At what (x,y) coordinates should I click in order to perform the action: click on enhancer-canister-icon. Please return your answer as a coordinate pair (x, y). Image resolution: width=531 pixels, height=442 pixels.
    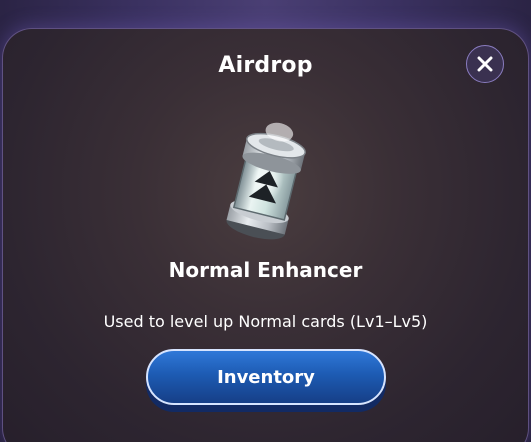
    Looking at the image, I should click on (266, 181).